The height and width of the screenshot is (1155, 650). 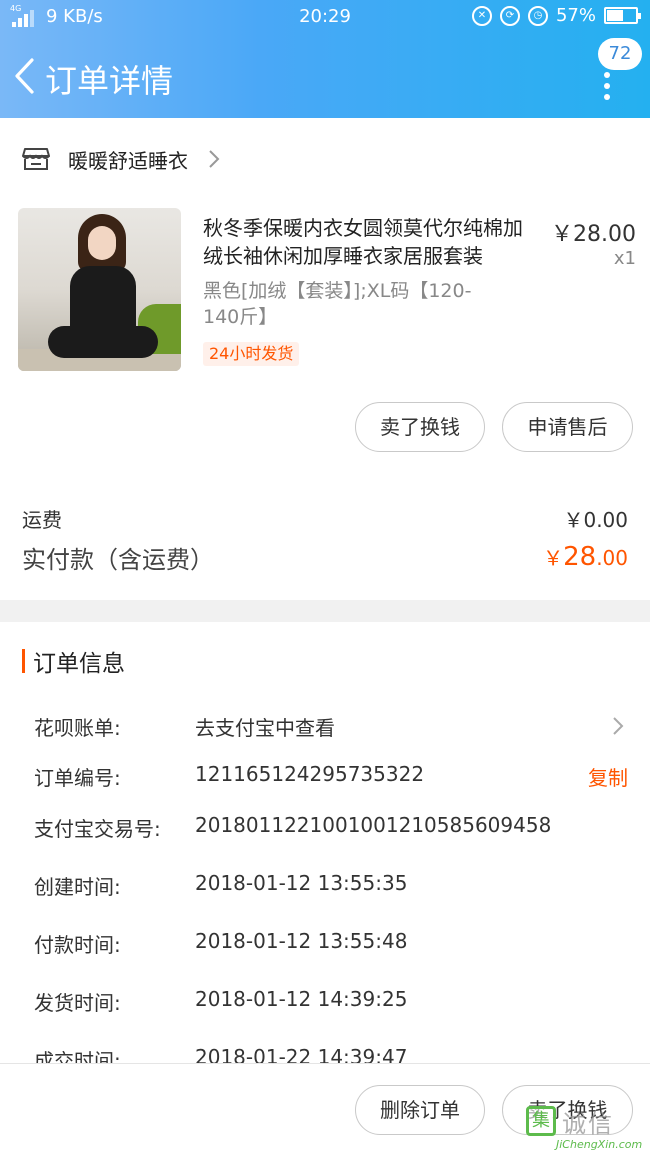 I want to click on order-number-label: 订单编号:, so click(x=77, y=778).